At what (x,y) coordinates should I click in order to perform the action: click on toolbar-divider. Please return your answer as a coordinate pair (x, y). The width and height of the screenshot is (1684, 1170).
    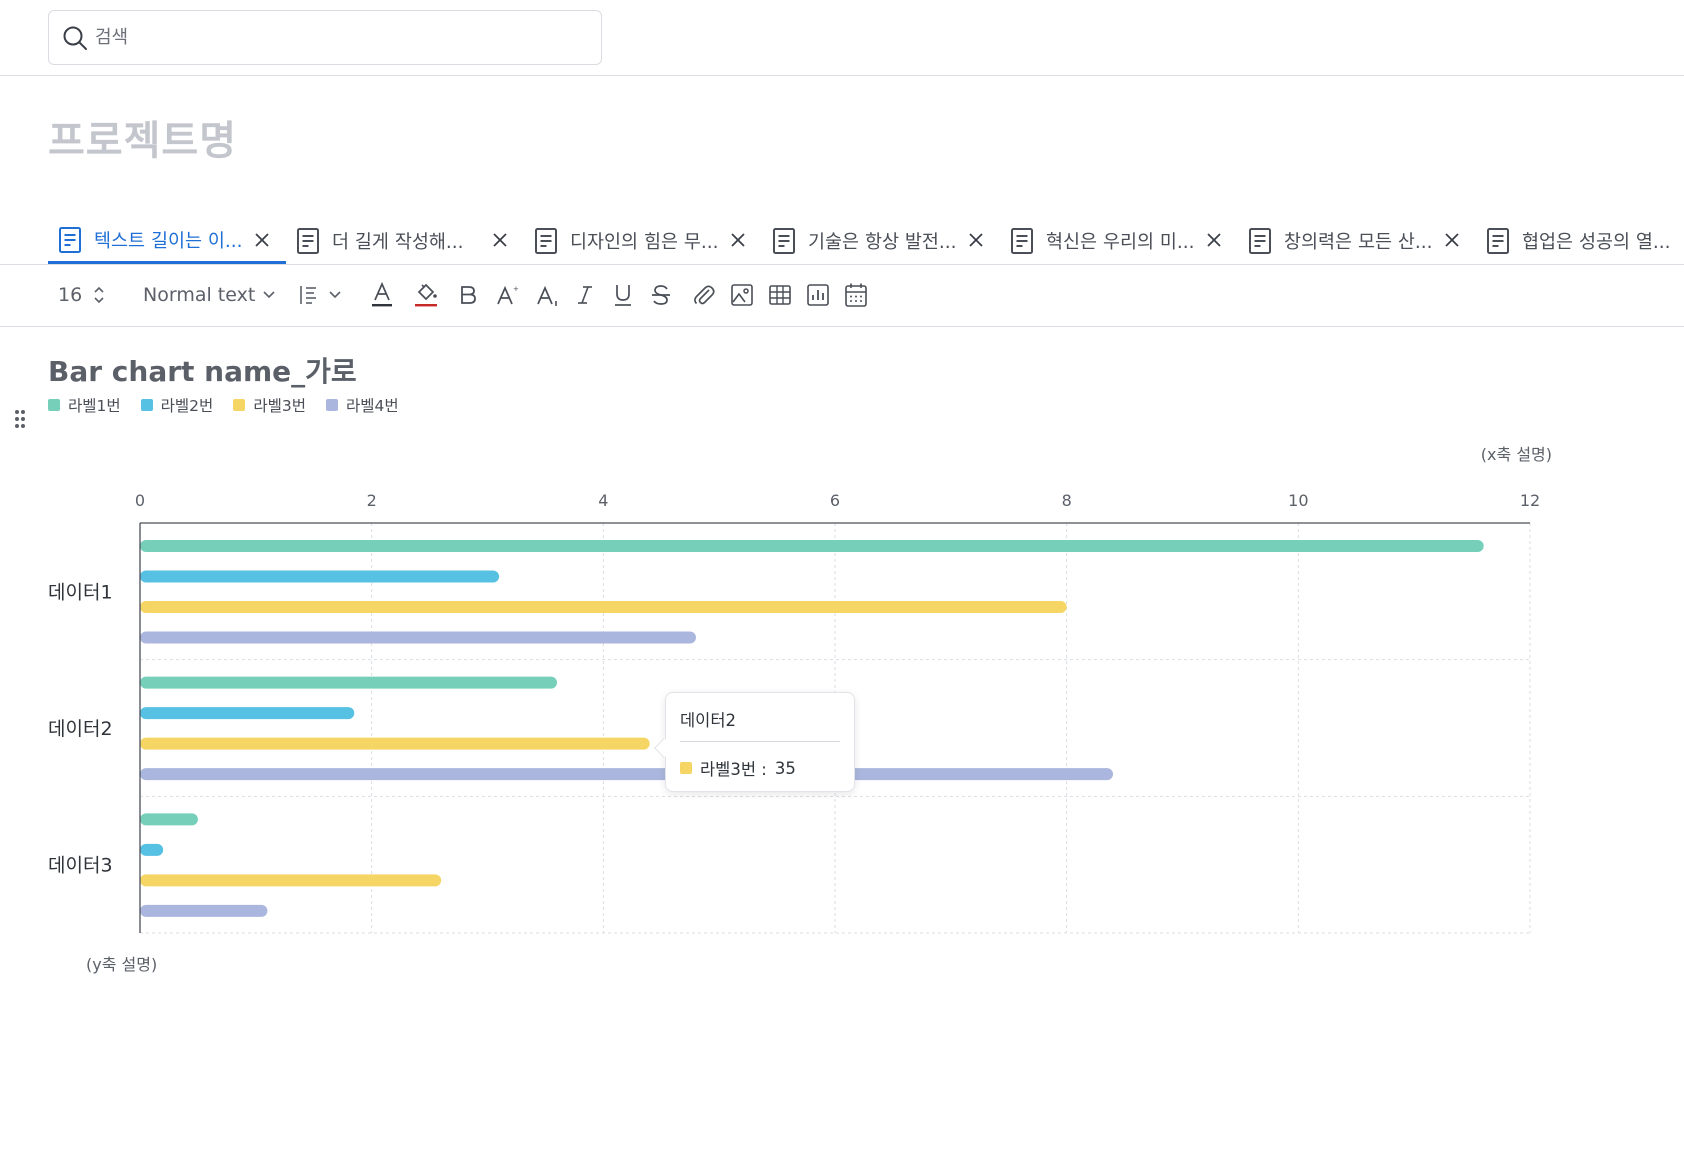
    Looking at the image, I should click on (842, 326).